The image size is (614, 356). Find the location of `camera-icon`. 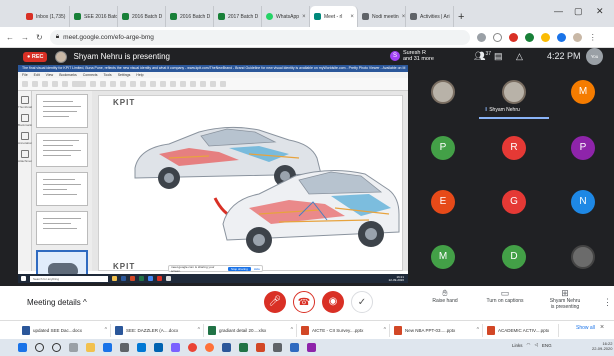

camera-icon is located at coordinates (481, 37).